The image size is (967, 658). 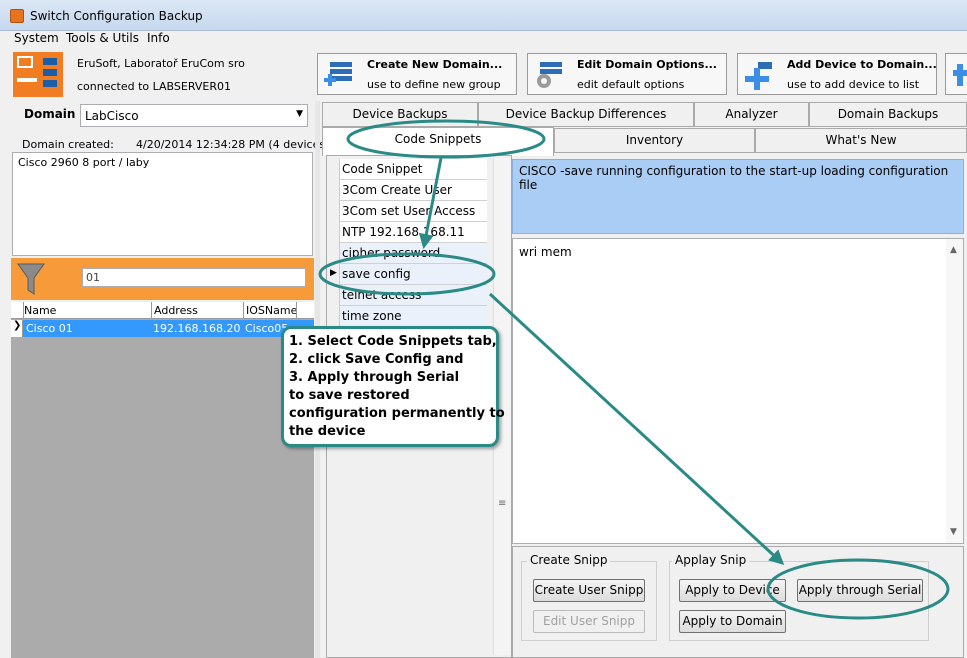 What do you see at coordinates (711, 560) in the screenshot?
I see `apply-snip-group-title: Applay Snip` at bounding box center [711, 560].